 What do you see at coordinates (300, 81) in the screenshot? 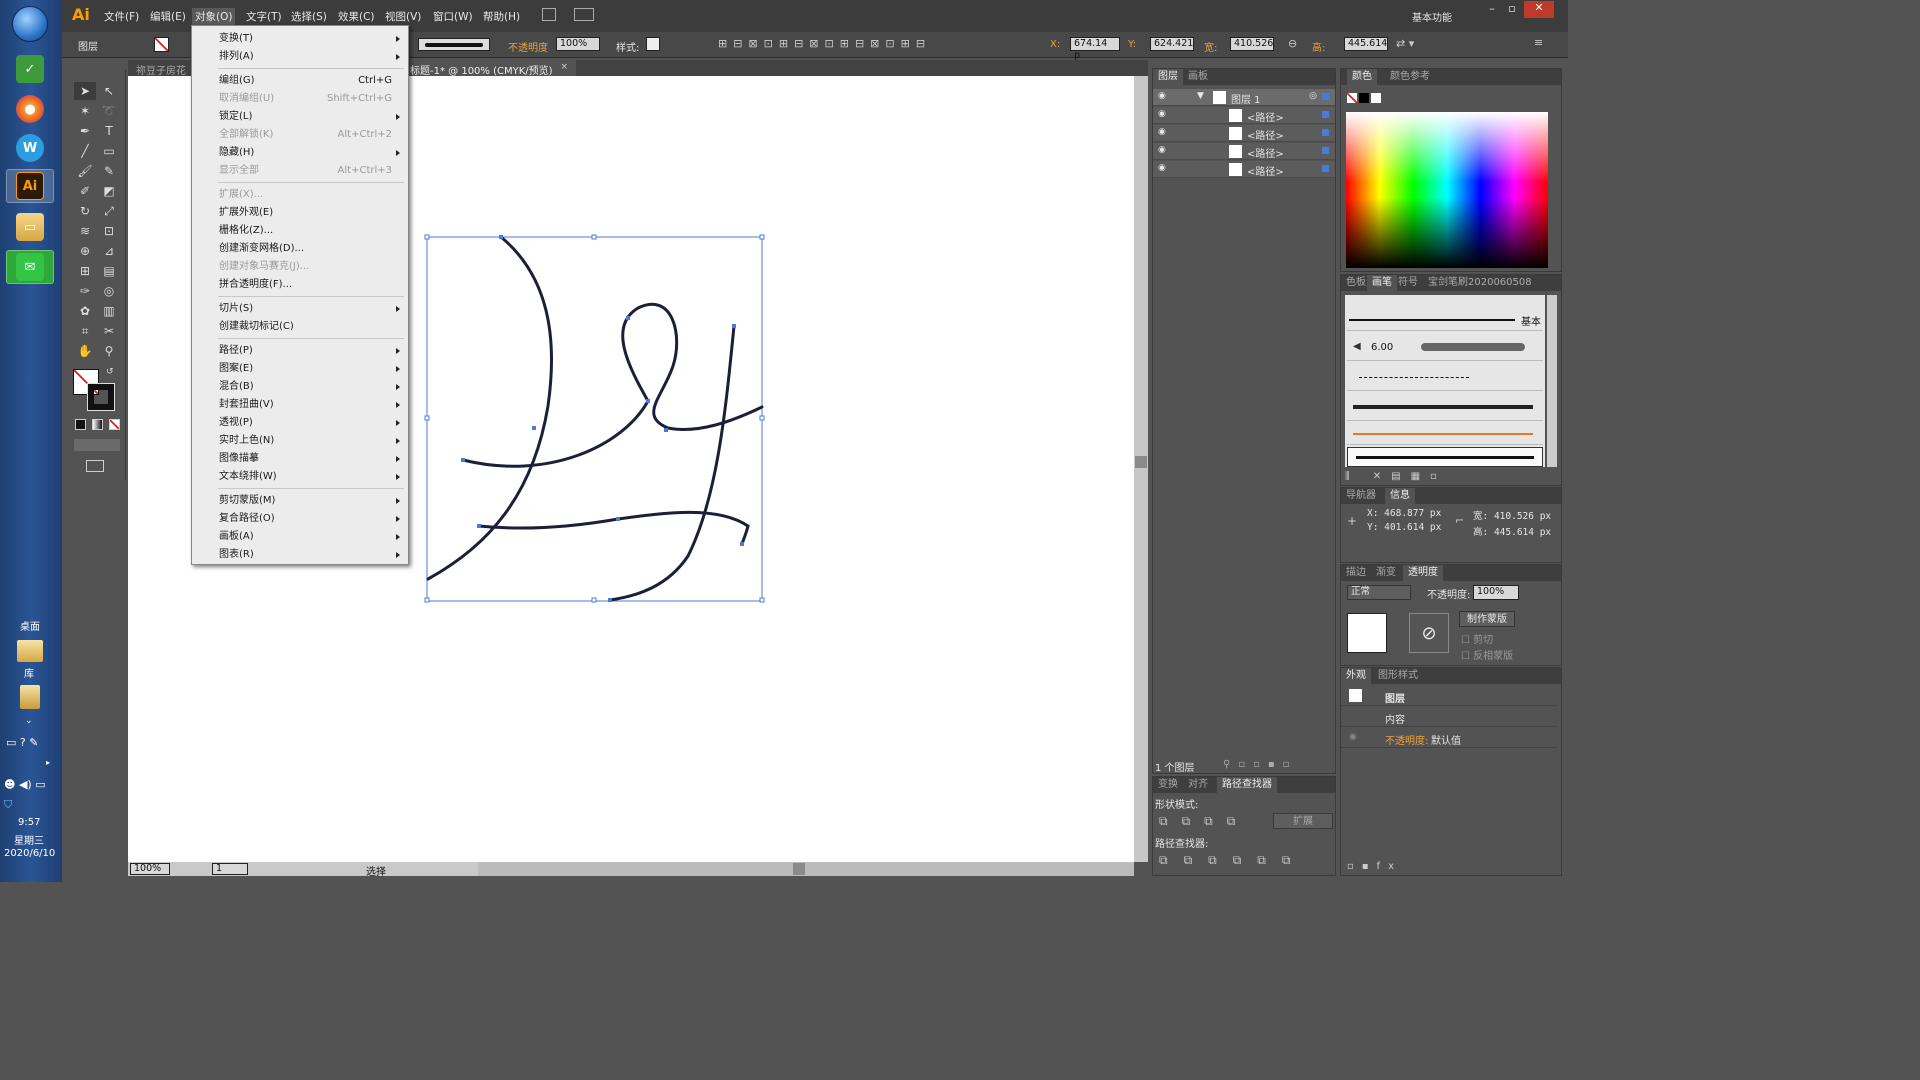
I see `object-menu-item: 编组(G) Ctrl+G` at bounding box center [300, 81].